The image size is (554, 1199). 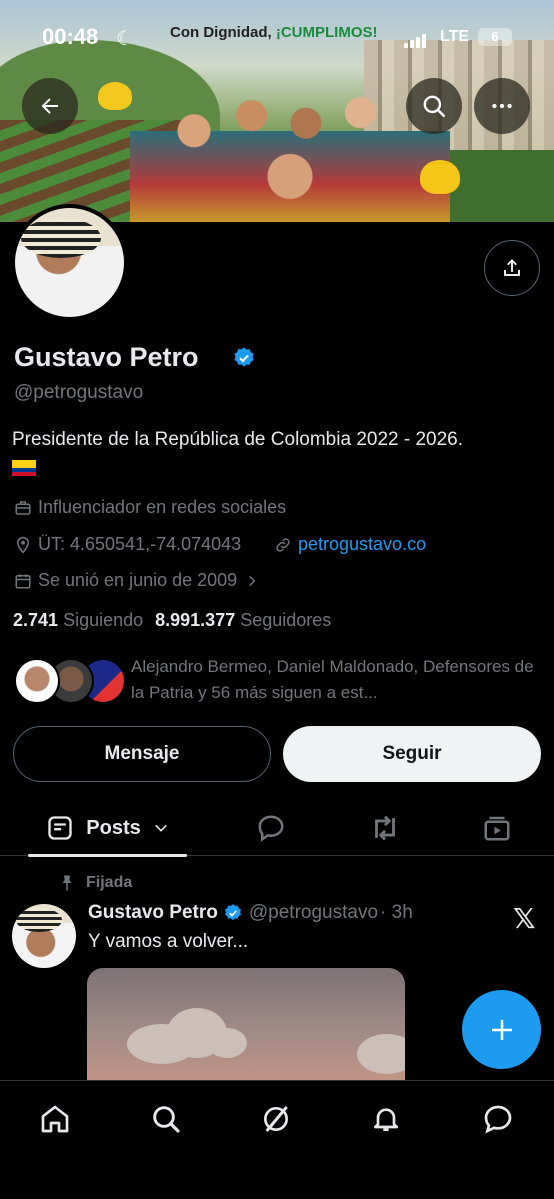 I want to click on nav-explore, so click(x=166, y=1119).